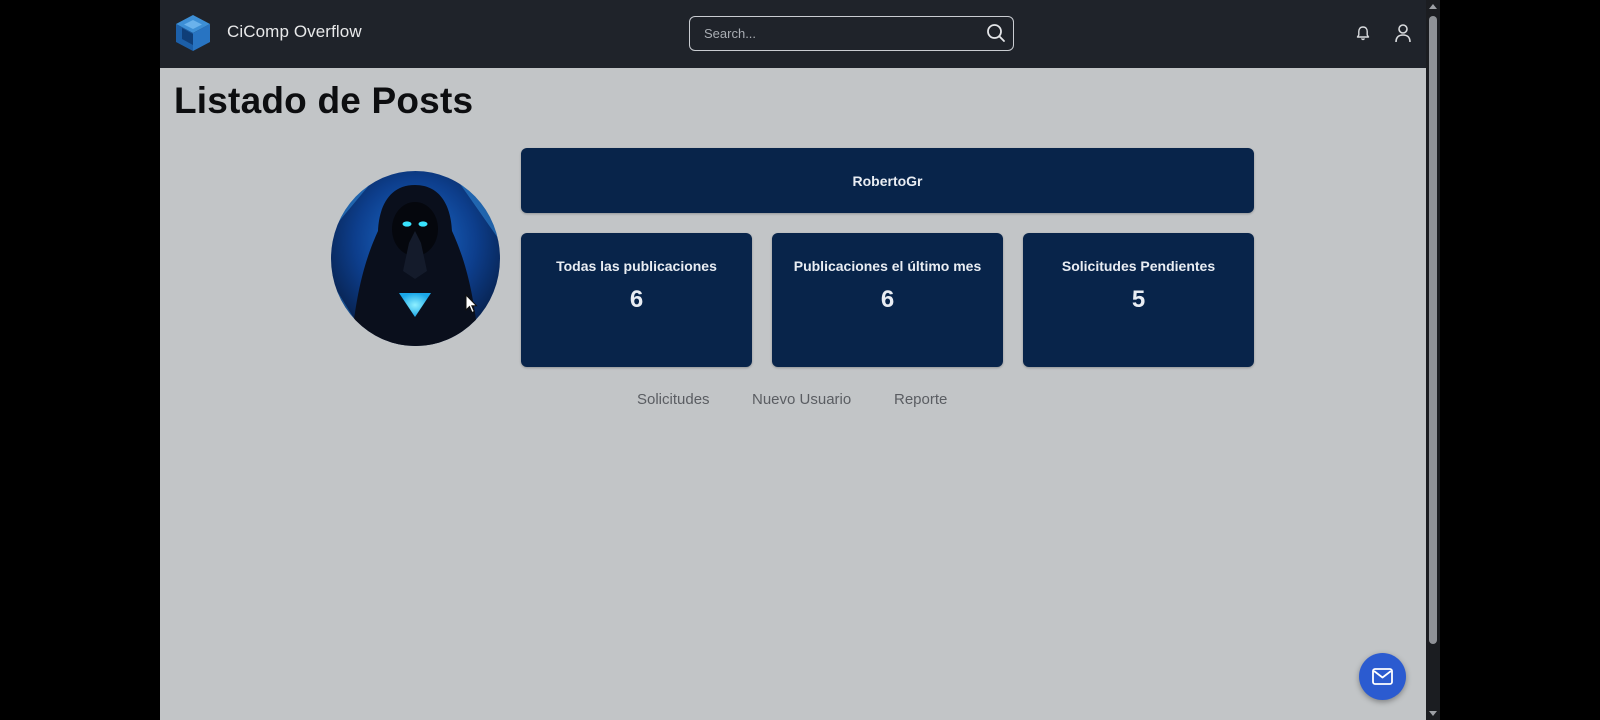 The height and width of the screenshot is (720, 1600). What do you see at coordinates (1433, 6) in the screenshot?
I see `scroll-up-arrow-icon` at bounding box center [1433, 6].